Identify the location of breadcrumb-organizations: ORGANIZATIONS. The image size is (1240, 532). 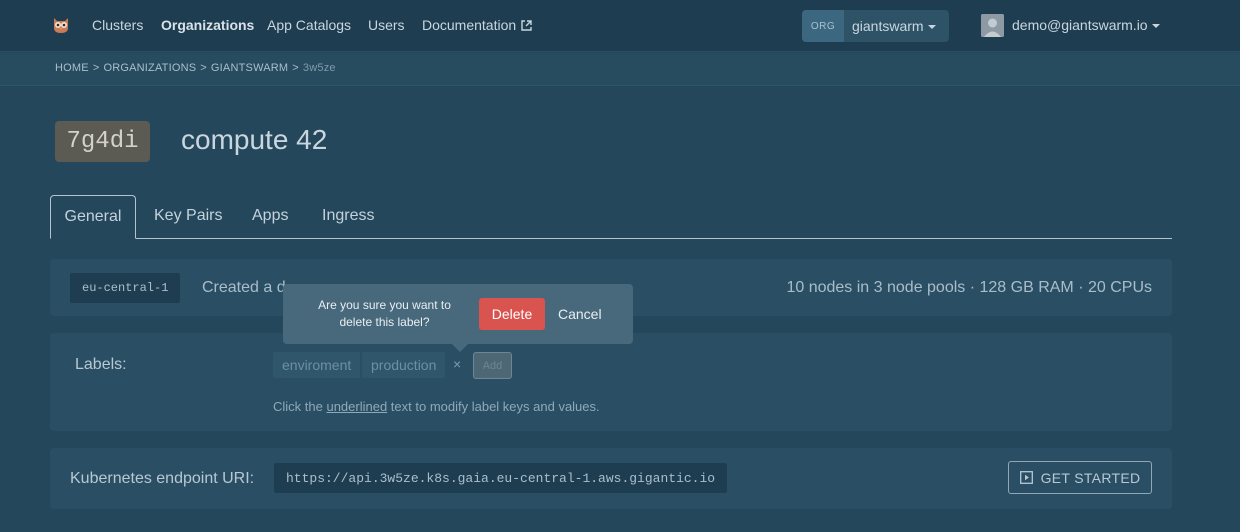
(149, 68).